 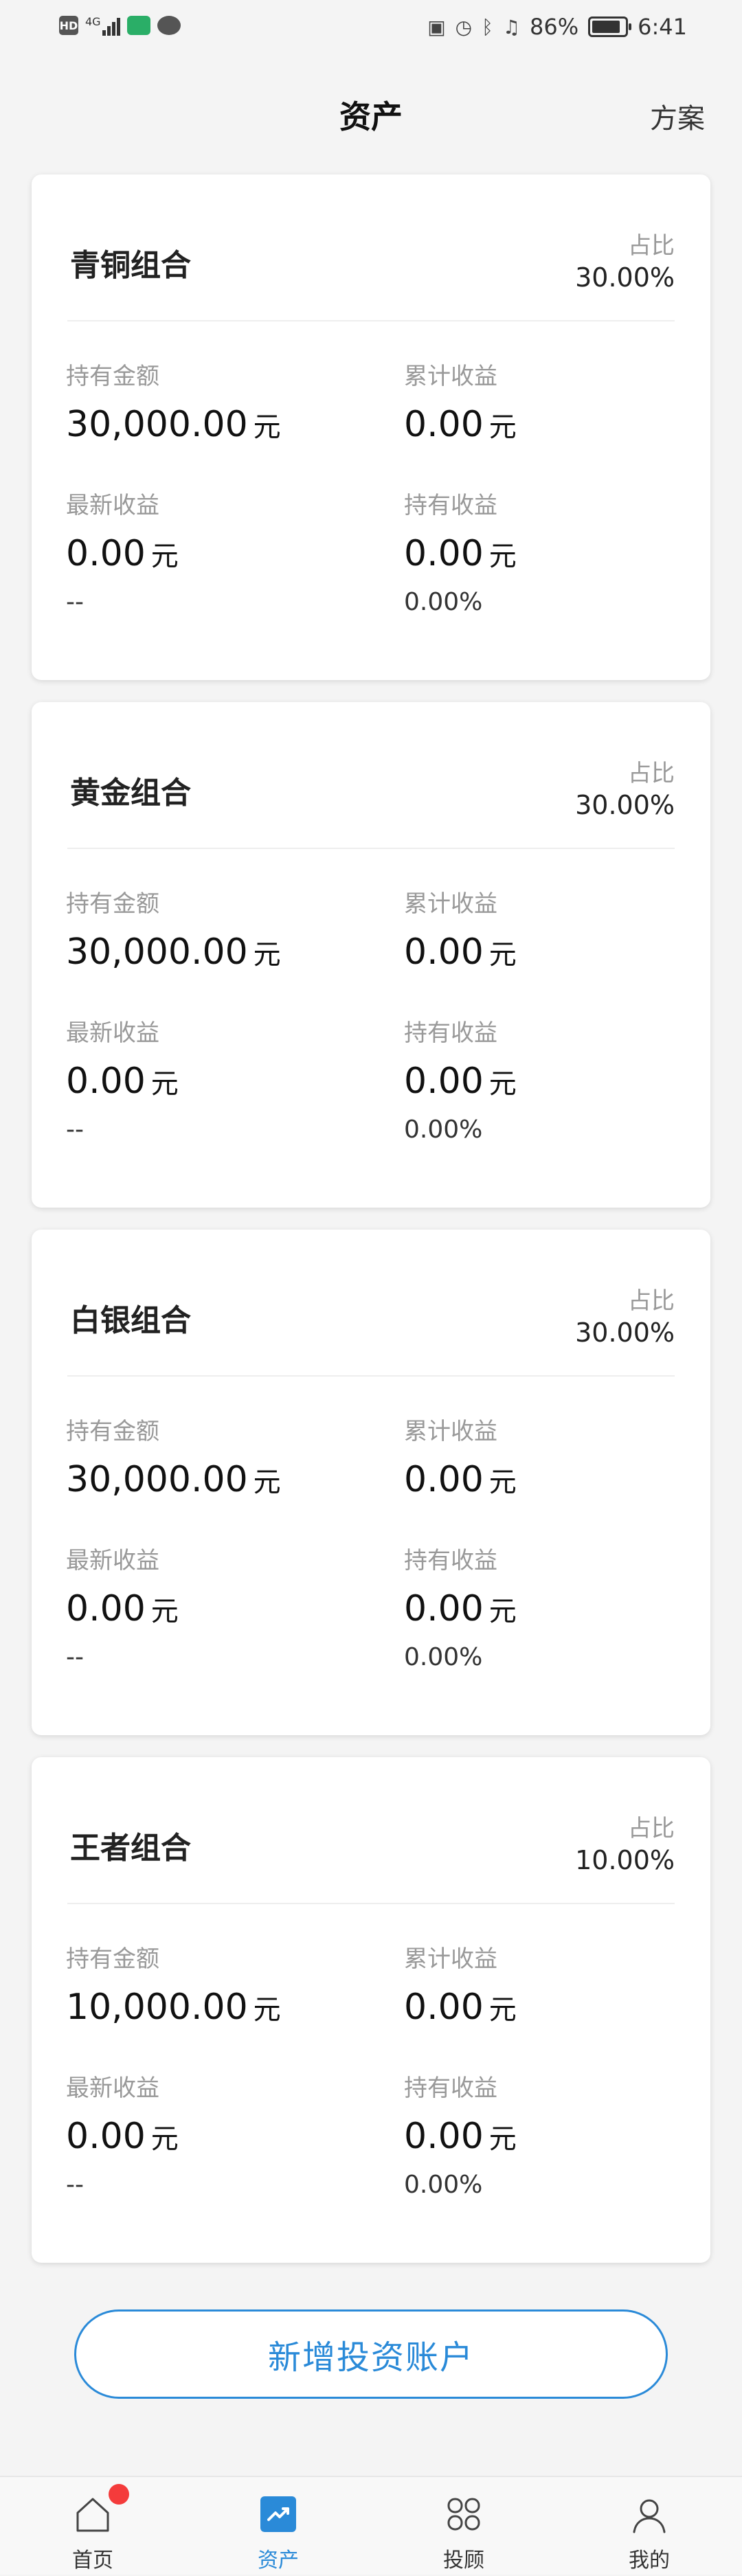 What do you see at coordinates (606, 27) in the screenshot?
I see `battery-fill` at bounding box center [606, 27].